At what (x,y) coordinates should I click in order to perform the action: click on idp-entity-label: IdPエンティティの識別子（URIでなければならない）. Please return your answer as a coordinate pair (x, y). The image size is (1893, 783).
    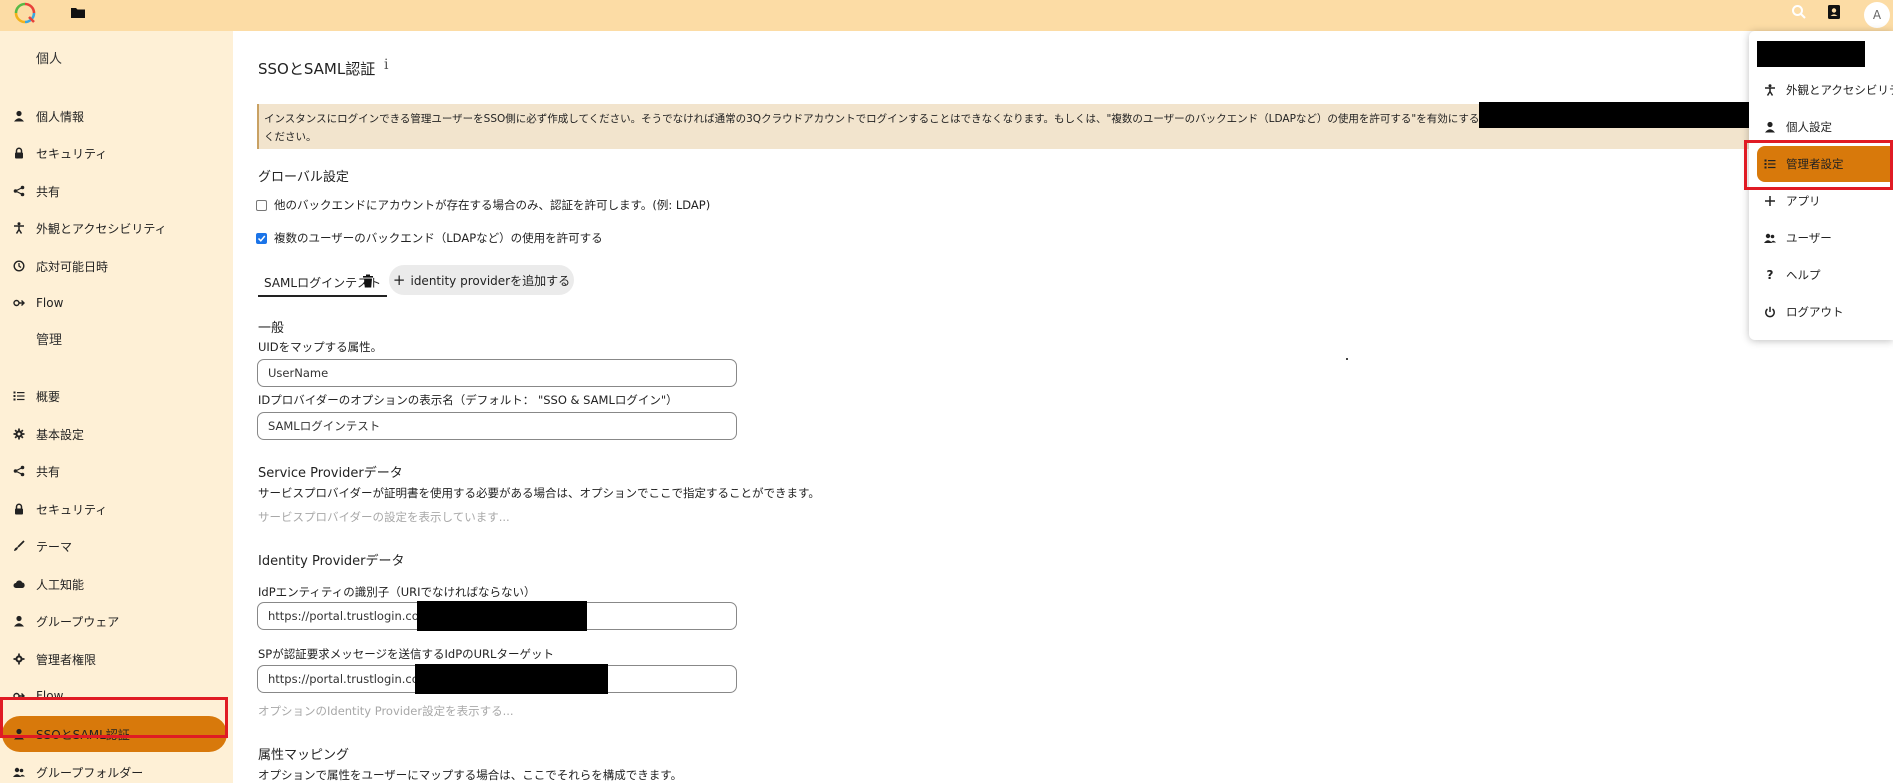
    Looking at the image, I should click on (397, 592).